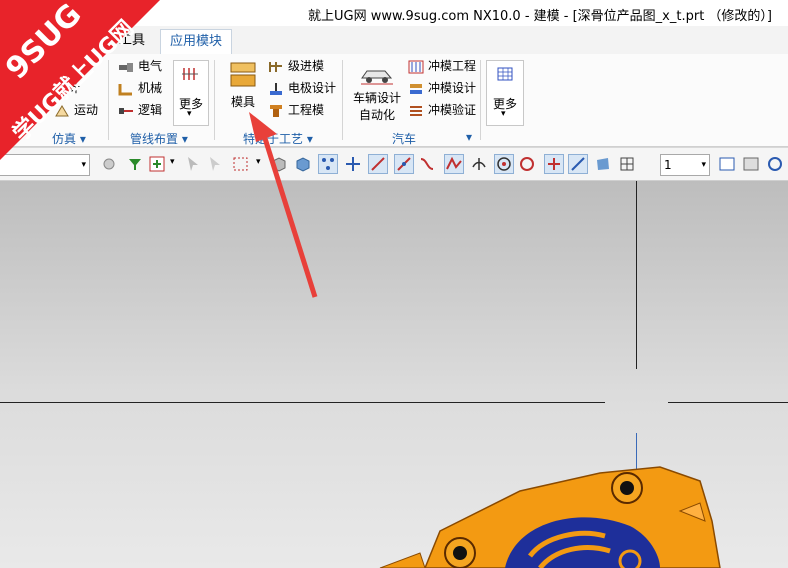  I want to click on tab-applications: 应用模块, so click(196, 41).